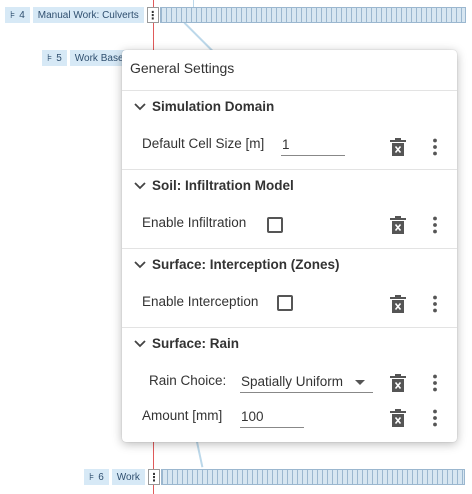 Image resolution: width=472 pixels, height=494 pixels. What do you see at coordinates (223, 185) in the screenshot?
I see `section-title: Soil: Infiltration Model` at bounding box center [223, 185].